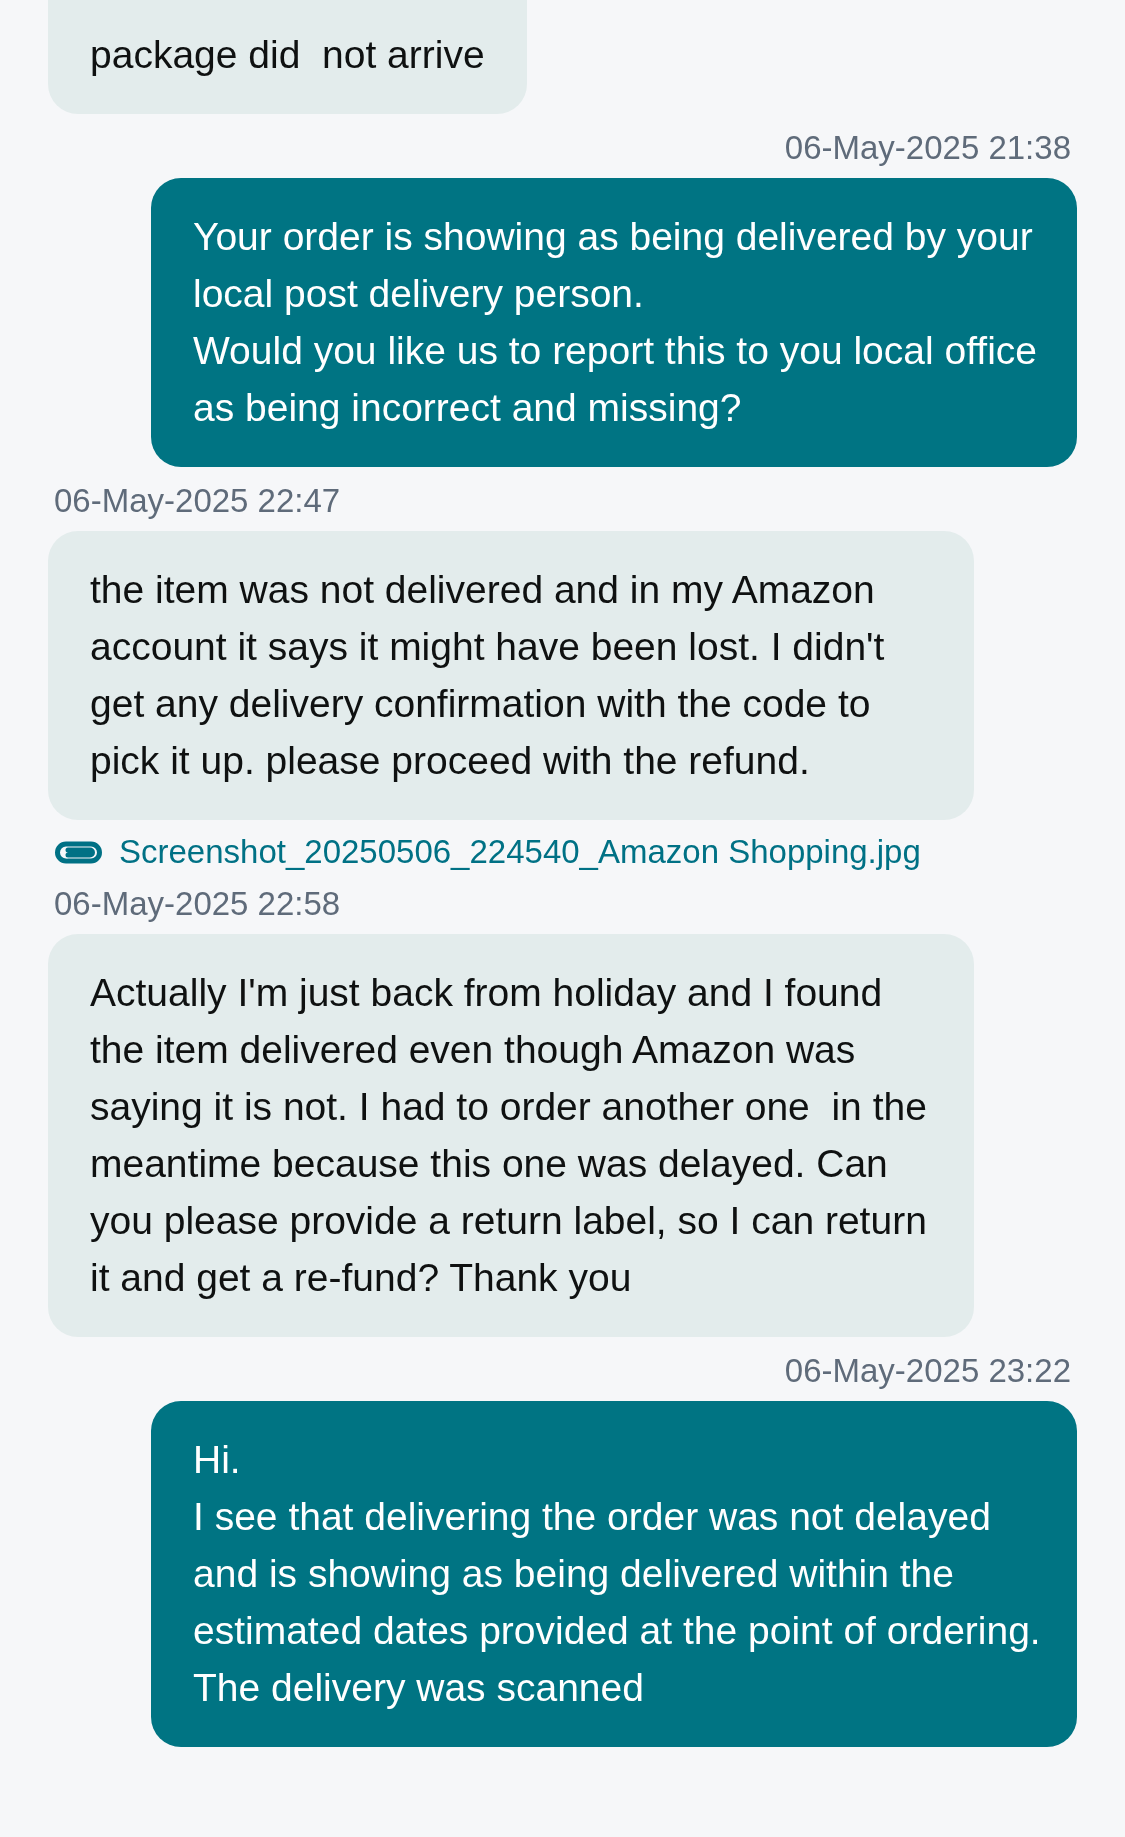  What do you see at coordinates (197, 501) in the screenshot?
I see `message-timestamp: 06-May-2025 22:47` at bounding box center [197, 501].